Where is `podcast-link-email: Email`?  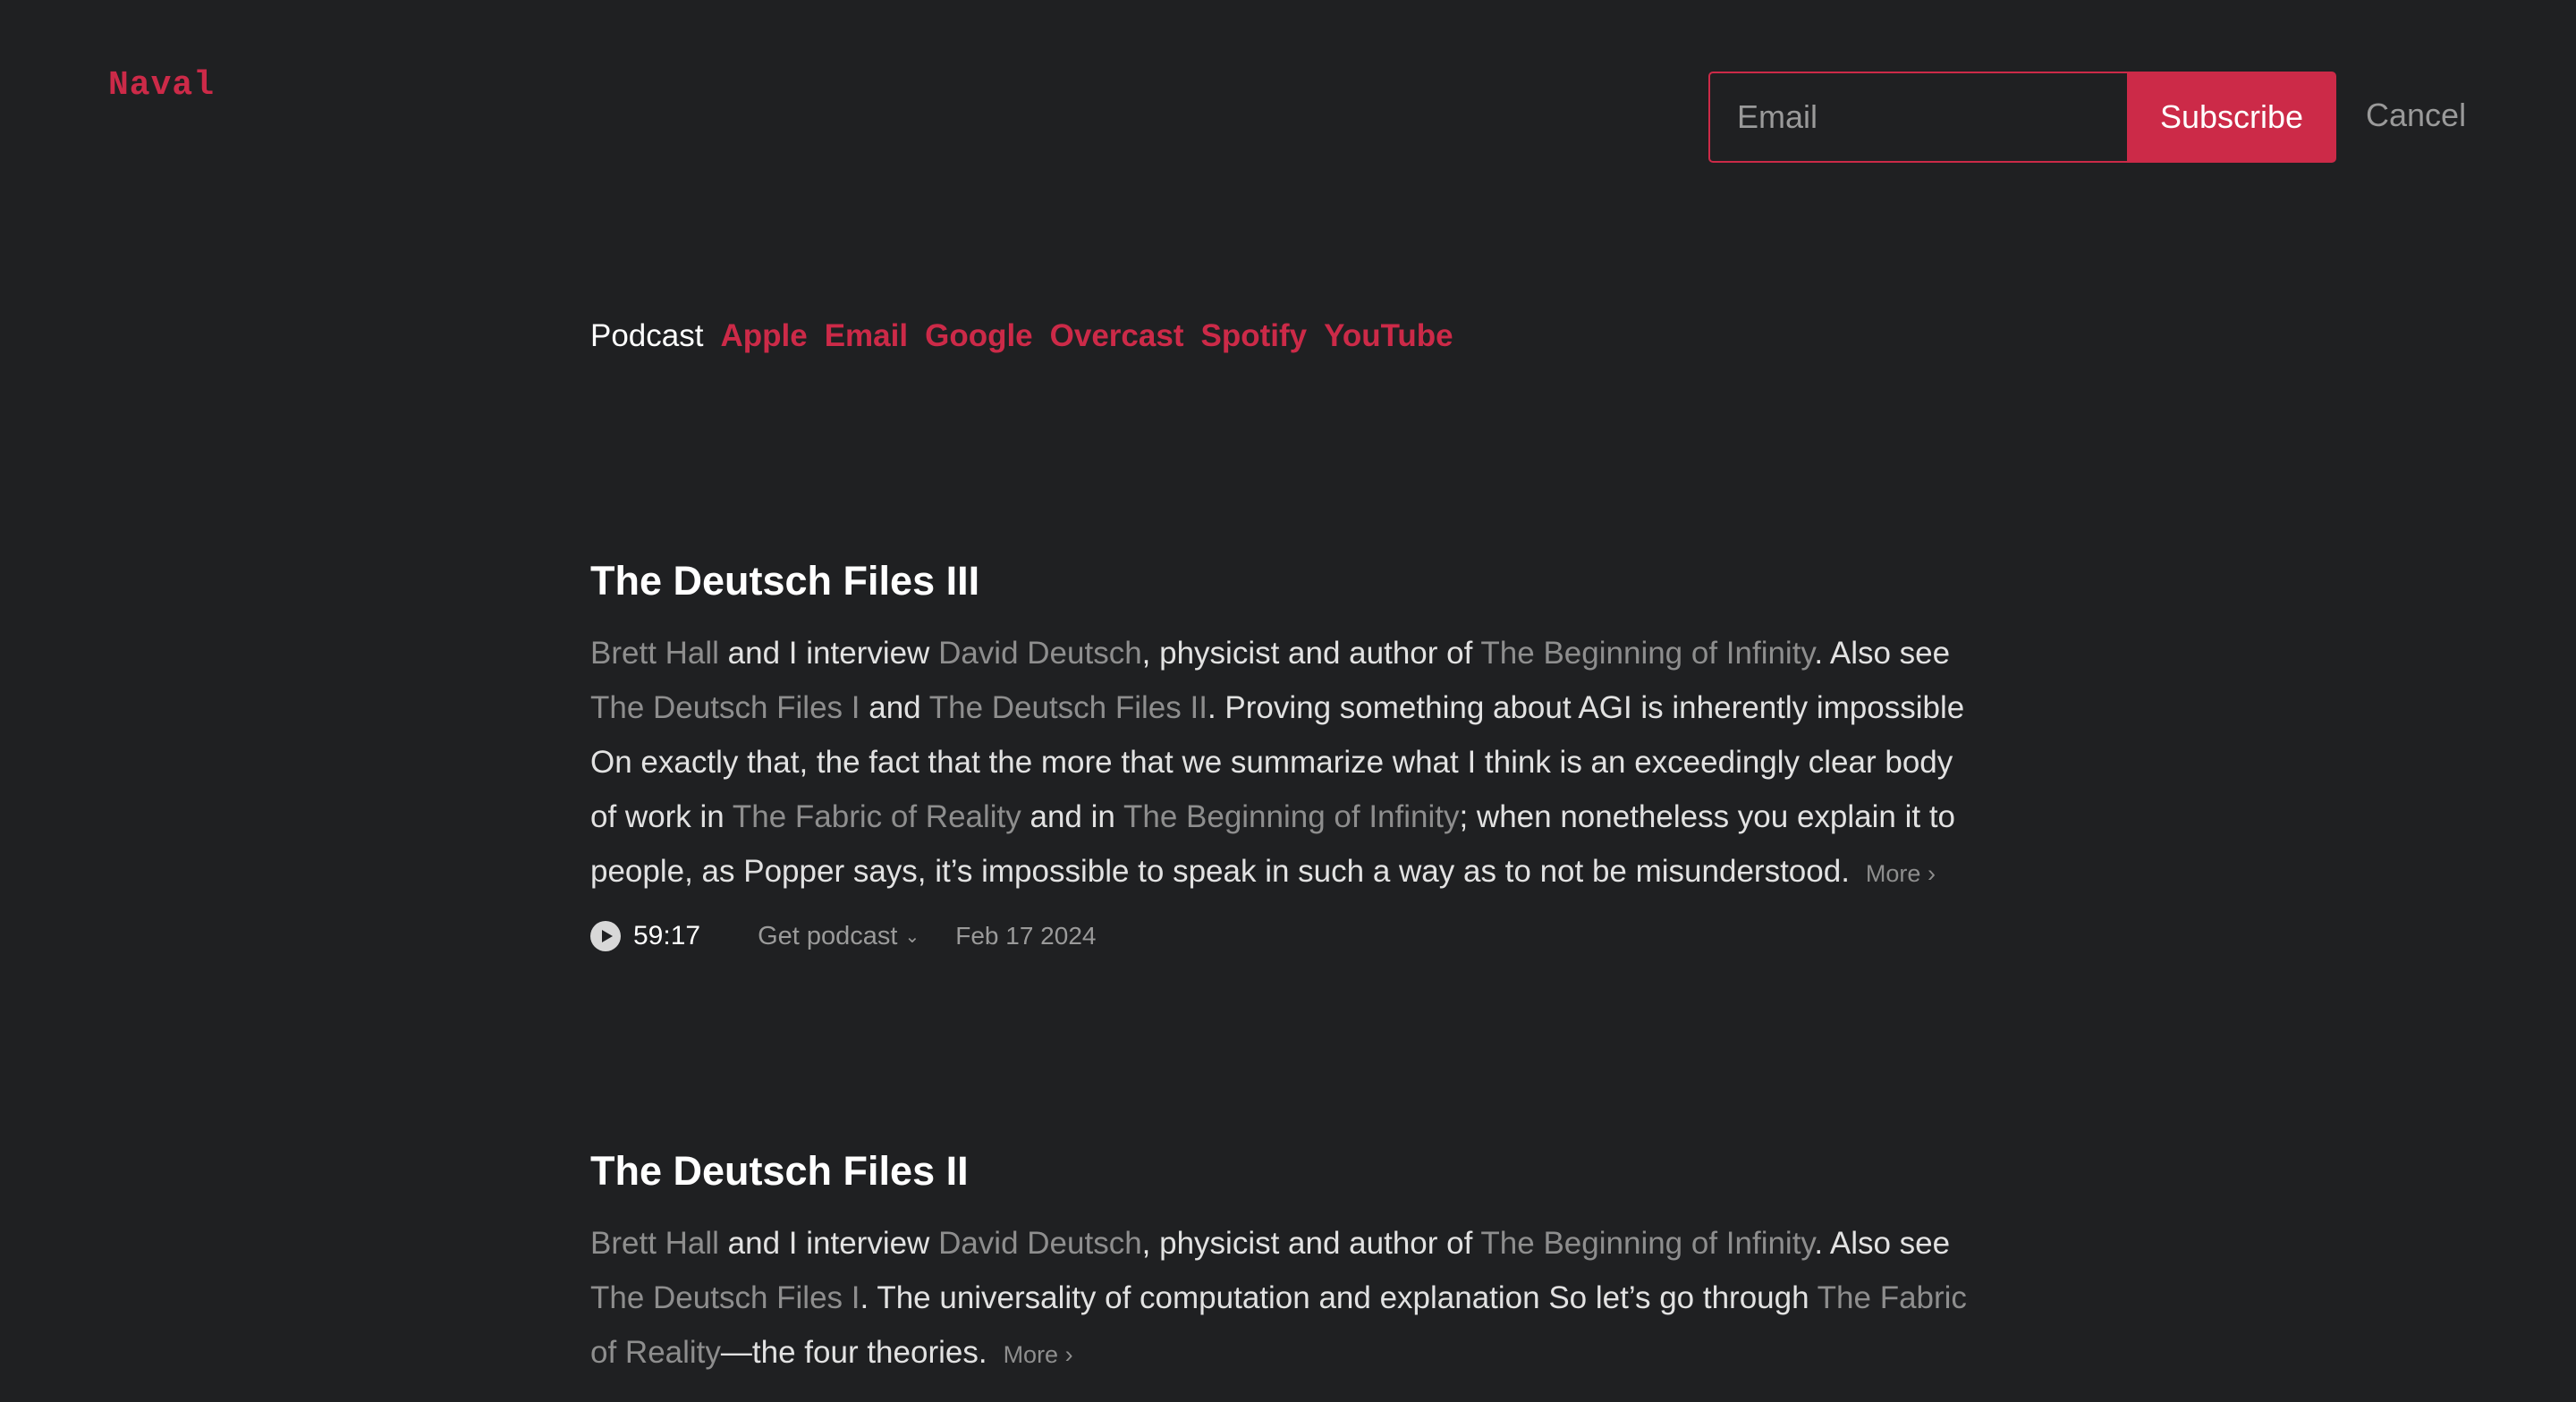 podcast-link-email: Email is located at coordinates (866, 336).